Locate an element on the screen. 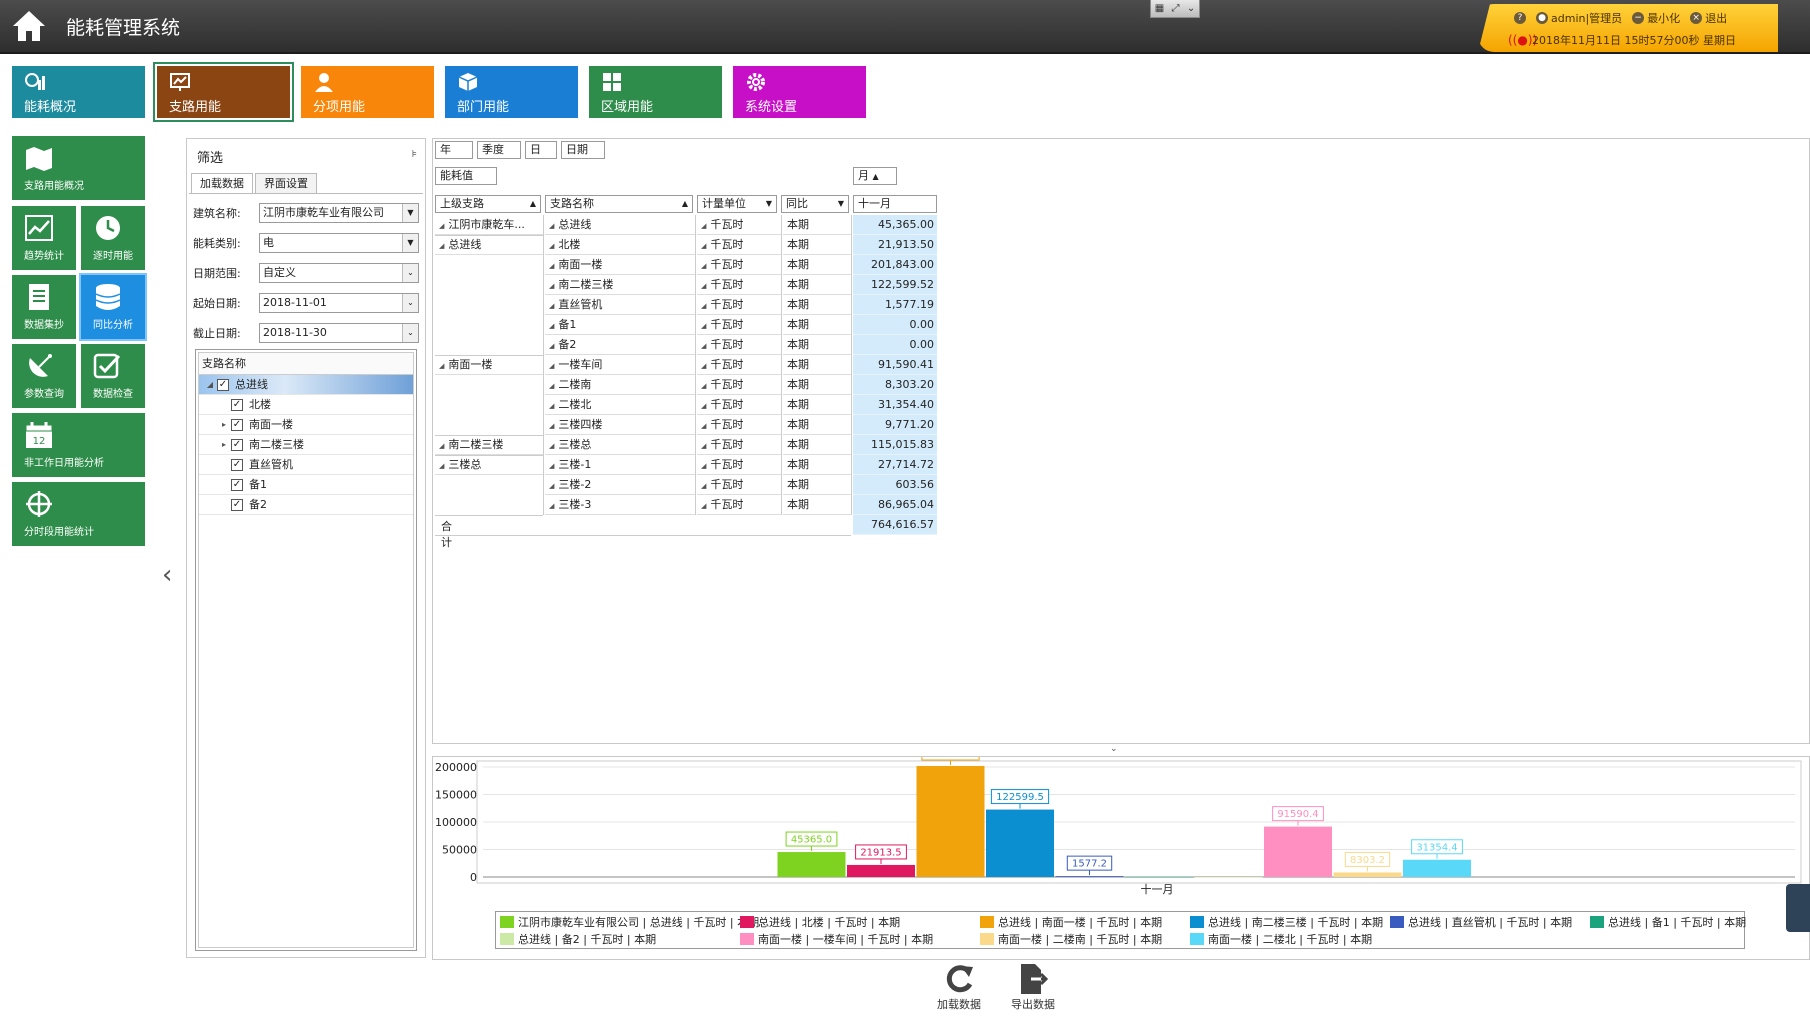 Image resolution: width=1810 pixels, height=1018 pixels. expand-toggle-icon: ◢ is located at coordinates (210, 385).